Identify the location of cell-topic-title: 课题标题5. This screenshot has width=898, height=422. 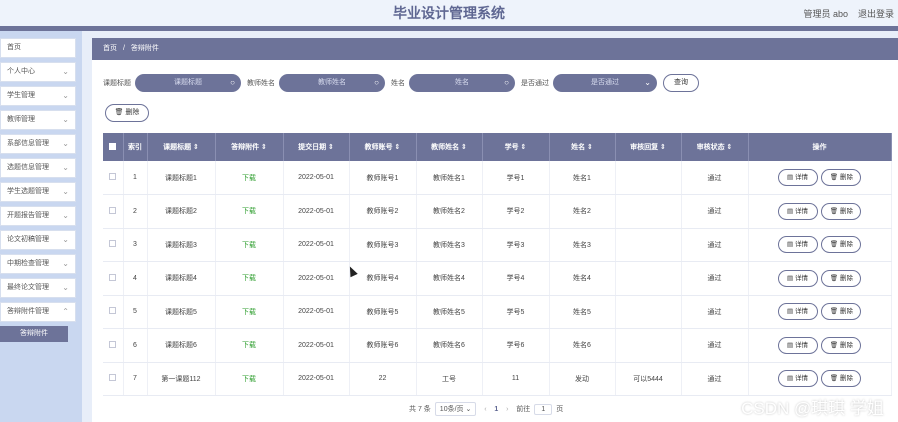
(181, 312).